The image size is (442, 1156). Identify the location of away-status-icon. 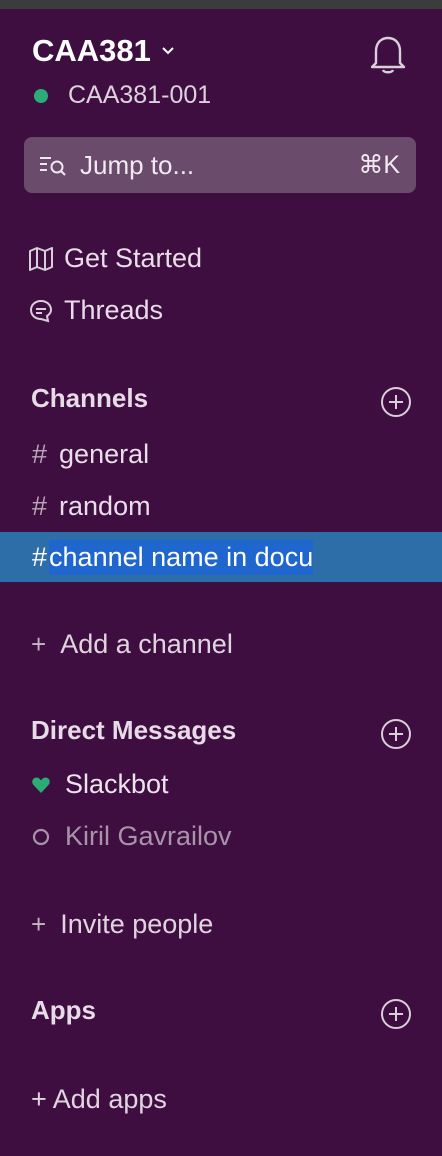
(41, 836).